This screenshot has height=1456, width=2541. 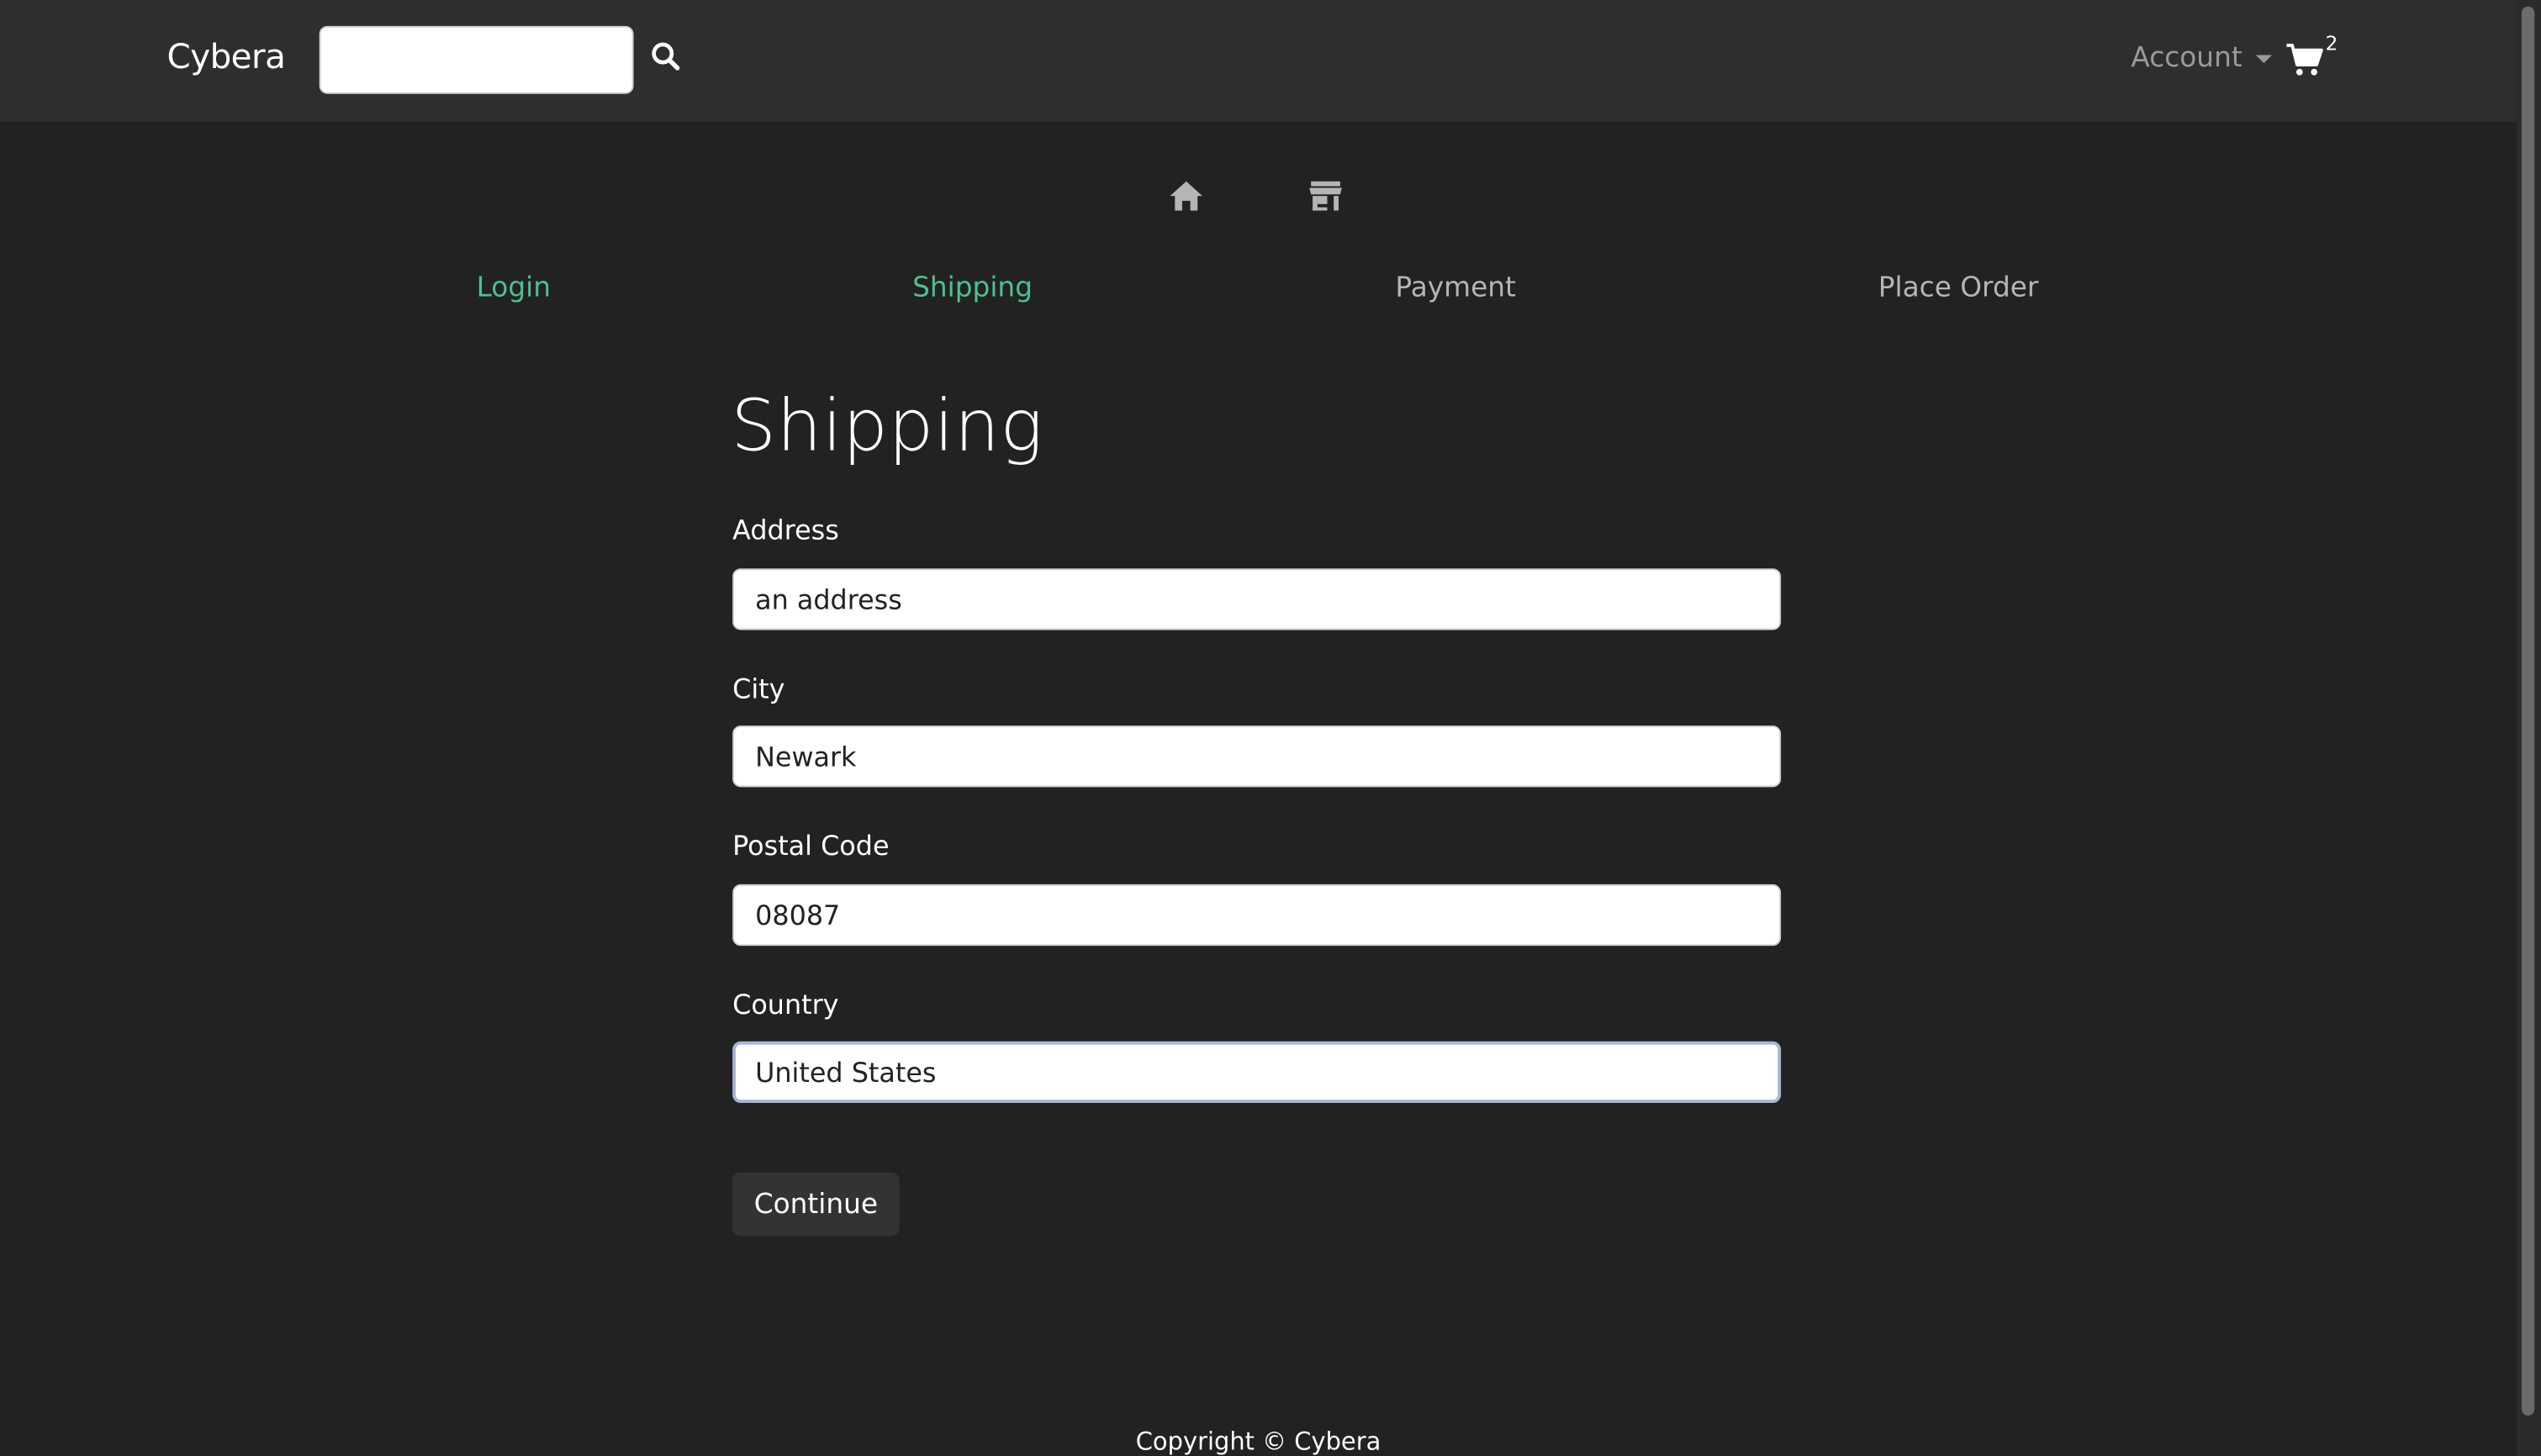 I want to click on country-label: Country, so click(x=785, y=1005).